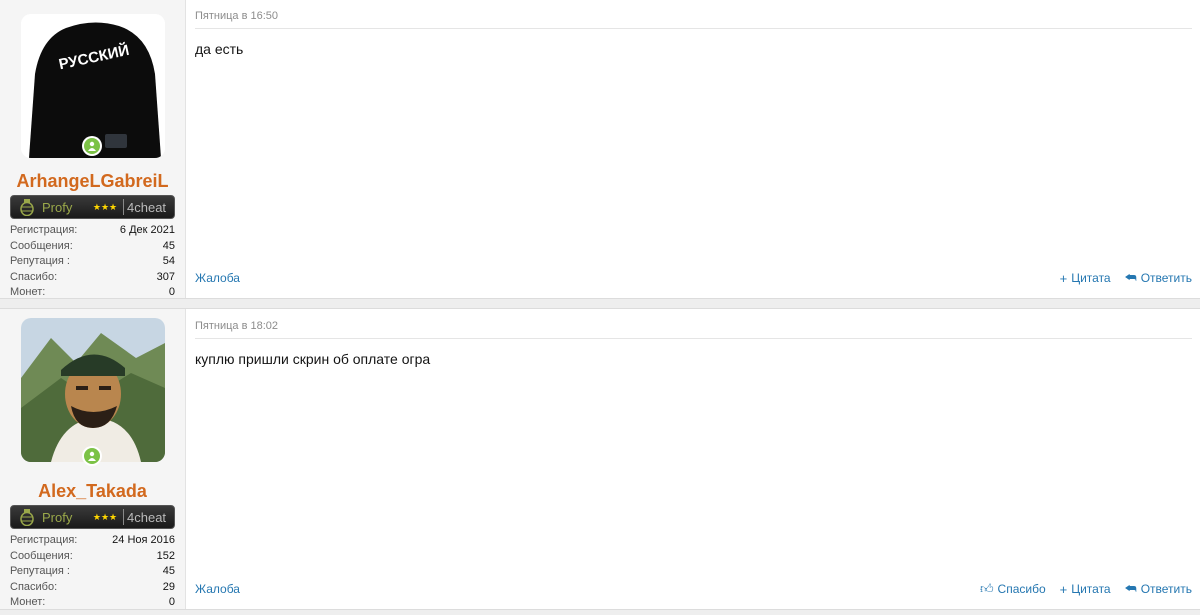 The height and width of the screenshot is (615, 1200). I want to click on avatar, so click(92, 390).